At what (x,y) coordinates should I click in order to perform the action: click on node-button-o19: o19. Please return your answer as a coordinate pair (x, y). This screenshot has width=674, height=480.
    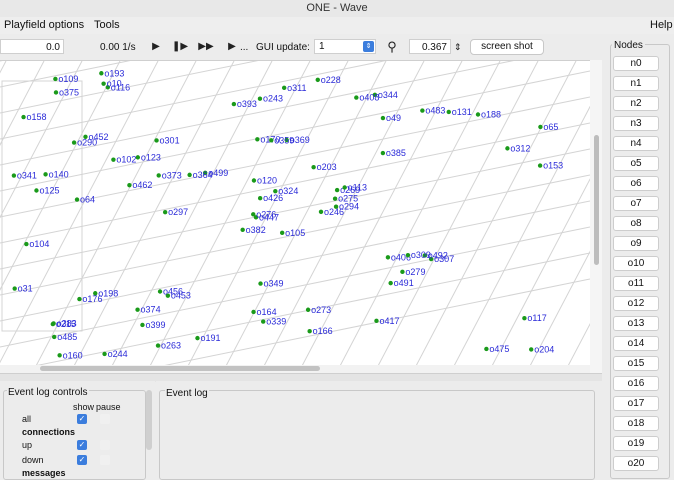
    Looking at the image, I should click on (636, 443).